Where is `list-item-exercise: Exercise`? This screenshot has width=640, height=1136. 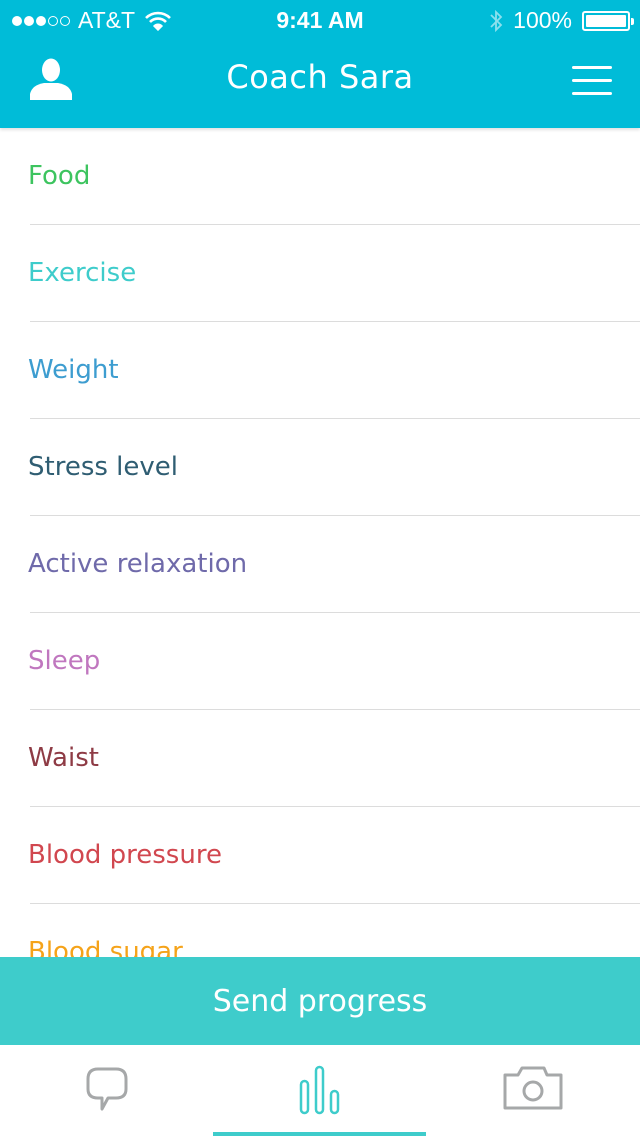
list-item-exercise: Exercise is located at coordinates (320, 273).